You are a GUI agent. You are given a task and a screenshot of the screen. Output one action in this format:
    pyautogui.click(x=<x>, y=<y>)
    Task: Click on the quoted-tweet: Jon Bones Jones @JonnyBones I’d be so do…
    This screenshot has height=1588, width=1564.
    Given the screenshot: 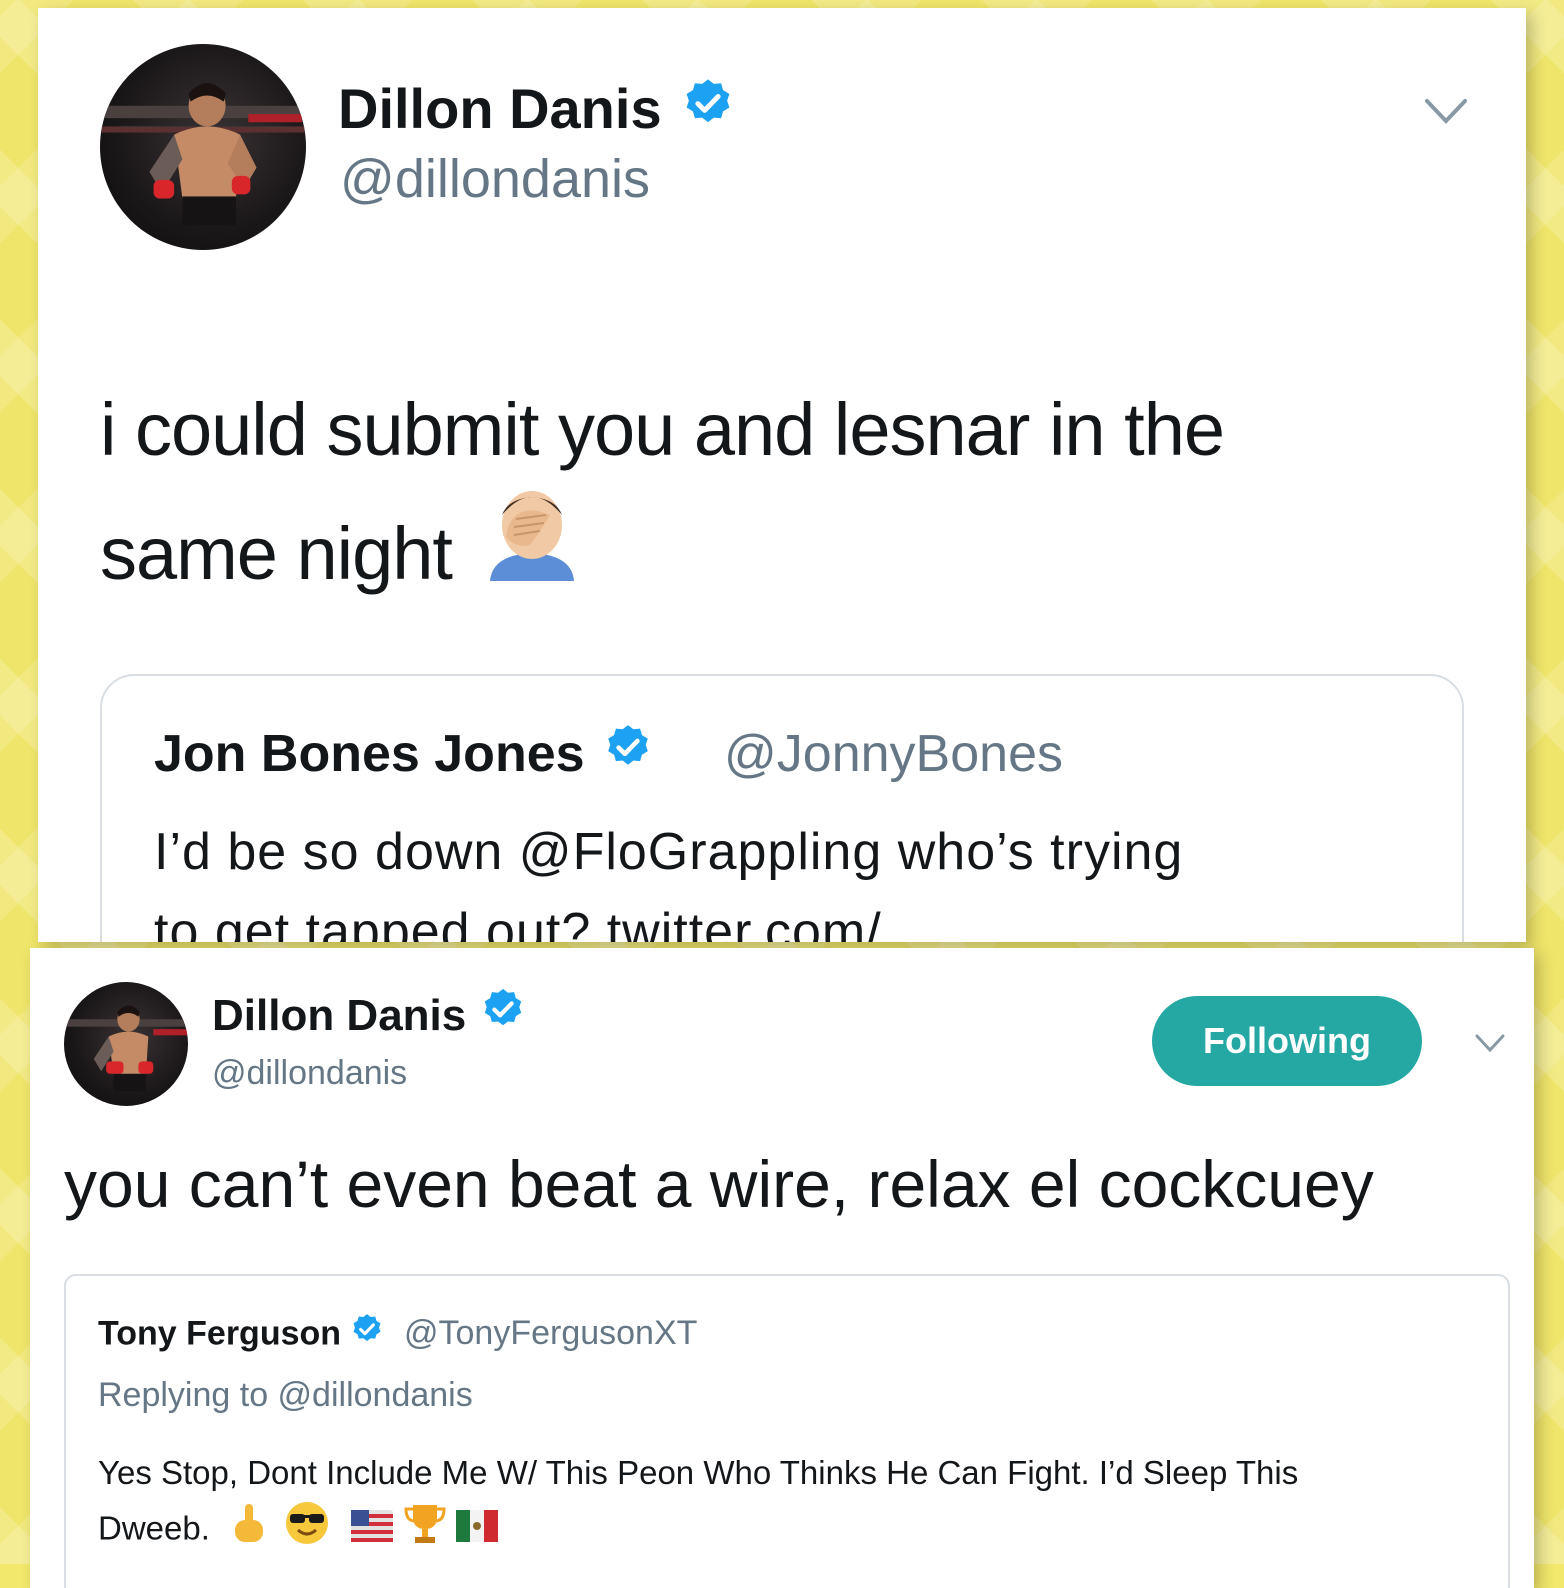 What is the action you would take?
    pyautogui.click(x=782, y=808)
    